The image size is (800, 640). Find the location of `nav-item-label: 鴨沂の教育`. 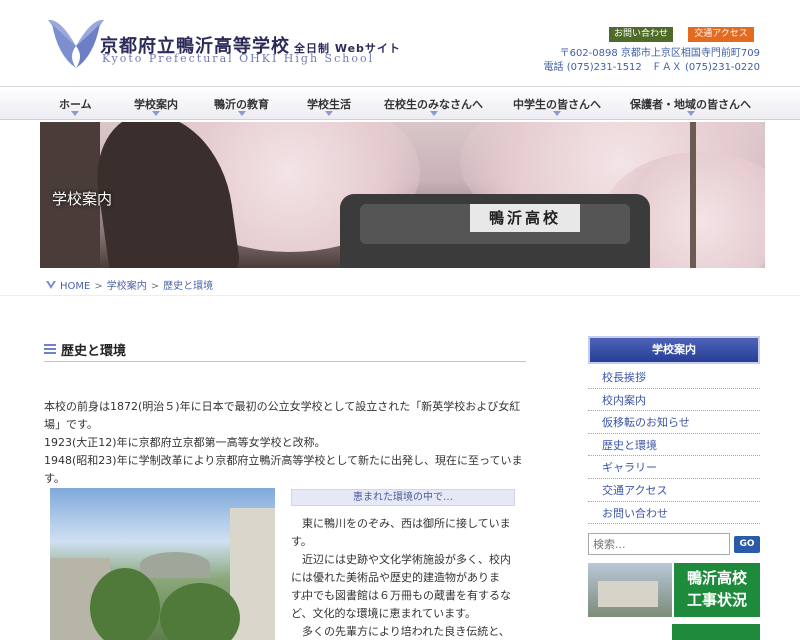

nav-item-label: 鴨沂の教育 is located at coordinates (241, 104).